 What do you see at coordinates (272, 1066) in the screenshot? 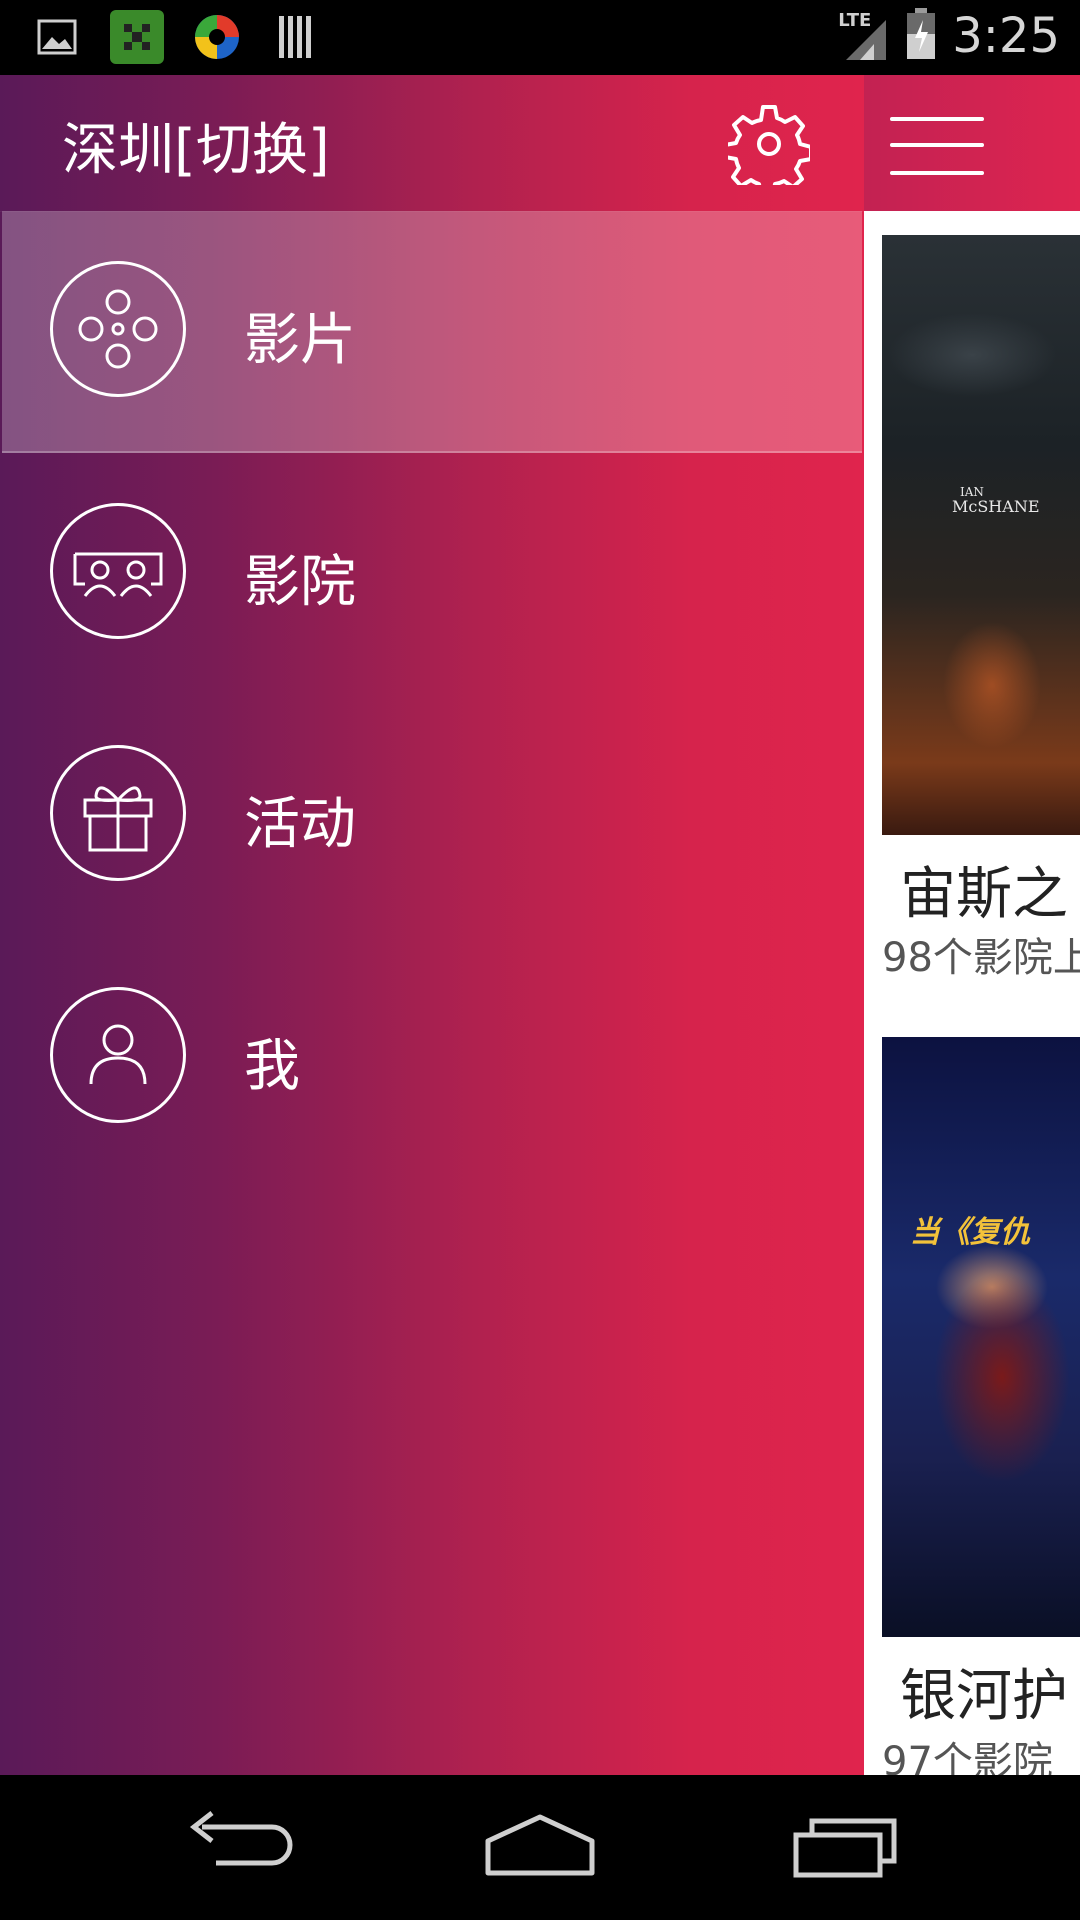
I see `drawer-item-label: 我` at bounding box center [272, 1066].